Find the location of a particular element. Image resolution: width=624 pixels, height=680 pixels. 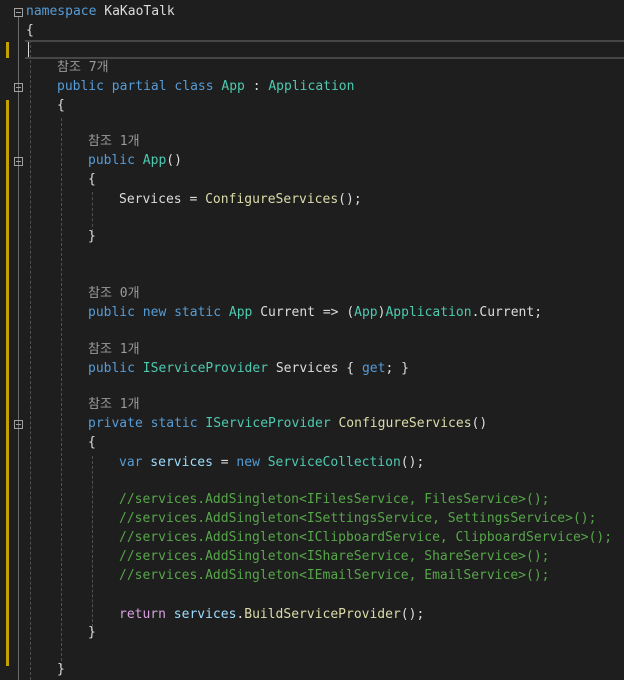

code-line: return services.BuildServiceProvider(); is located at coordinates (271, 614).